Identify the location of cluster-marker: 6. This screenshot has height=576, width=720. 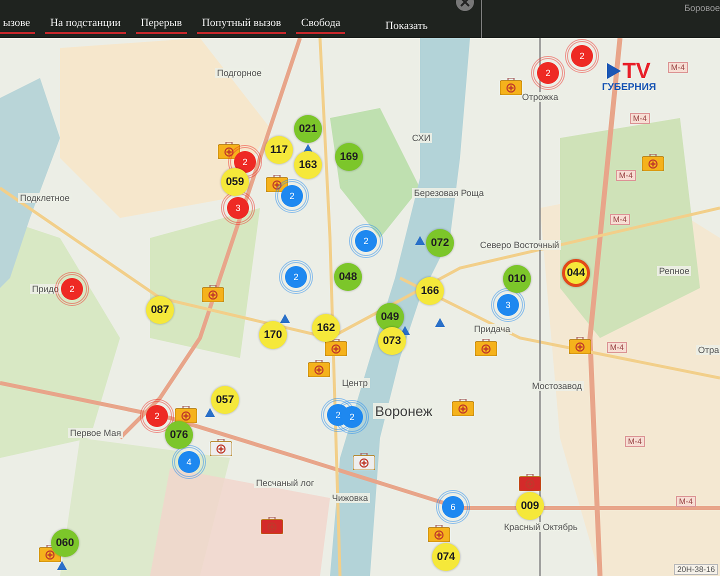
(453, 507).